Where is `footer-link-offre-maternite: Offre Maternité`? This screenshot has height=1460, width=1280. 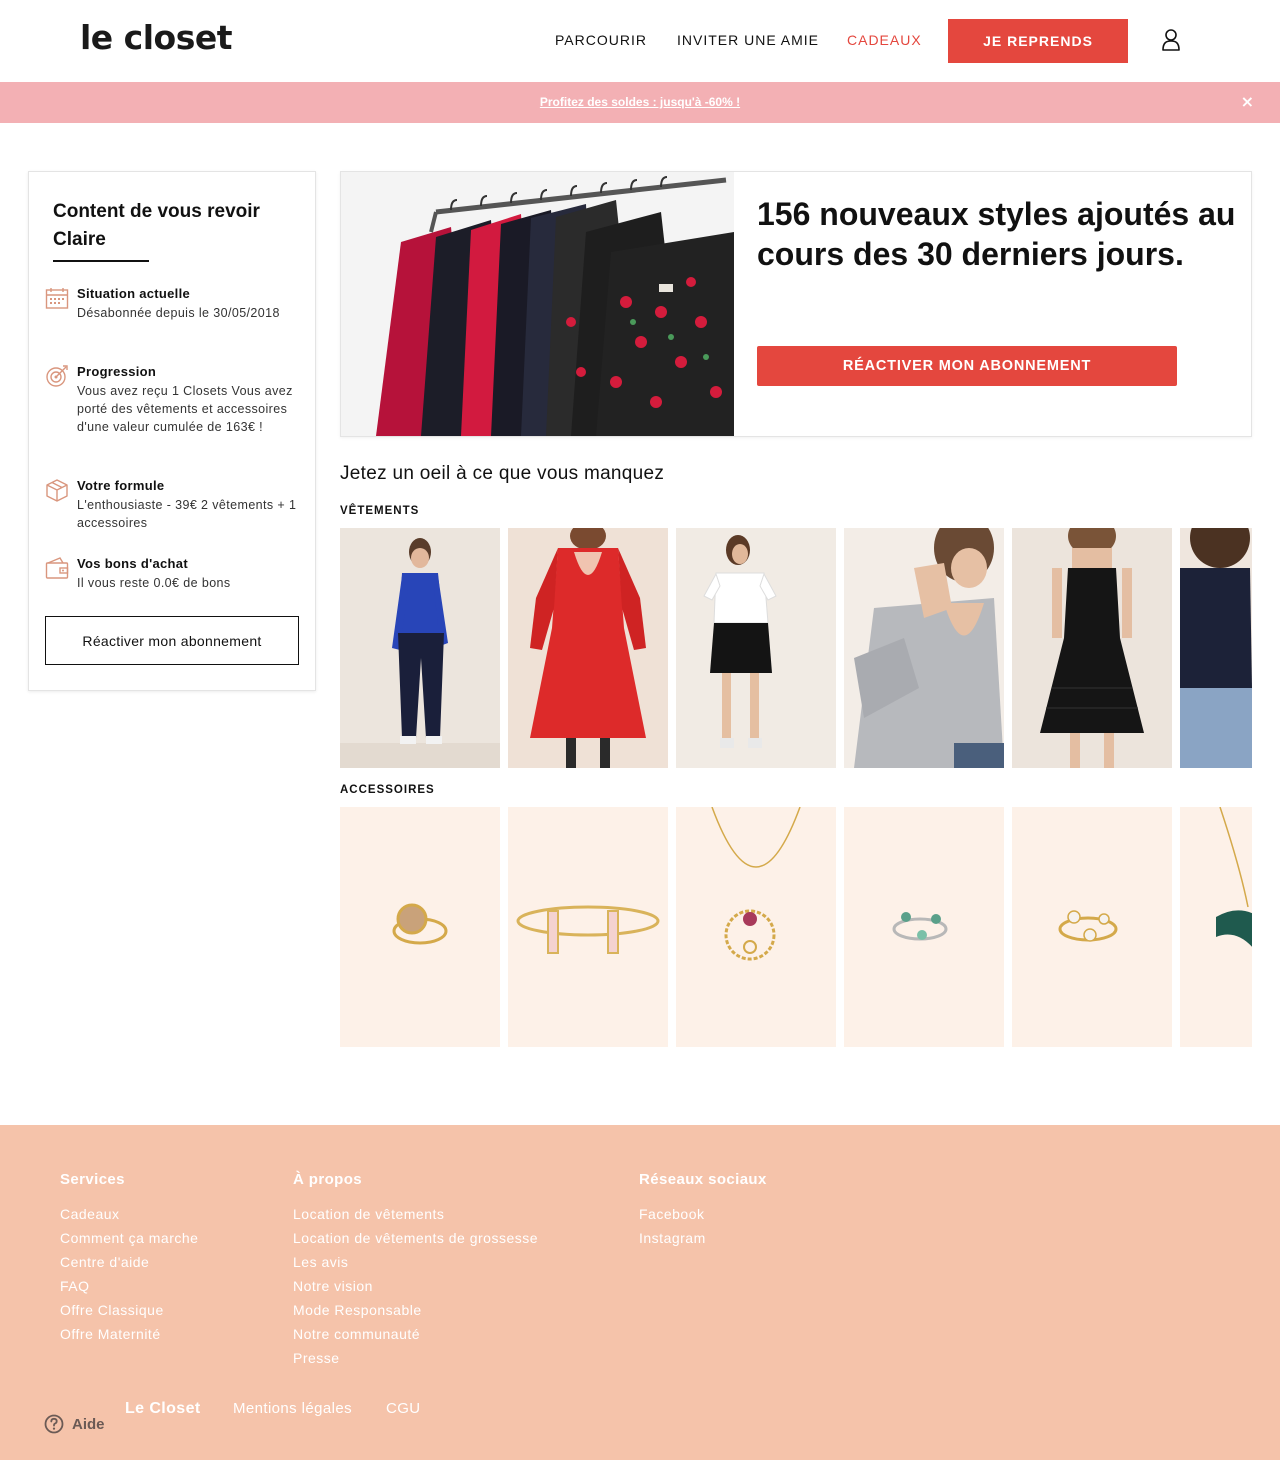 footer-link-offre-maternite: Offre Maternité is located at coordinates (129, 1334).